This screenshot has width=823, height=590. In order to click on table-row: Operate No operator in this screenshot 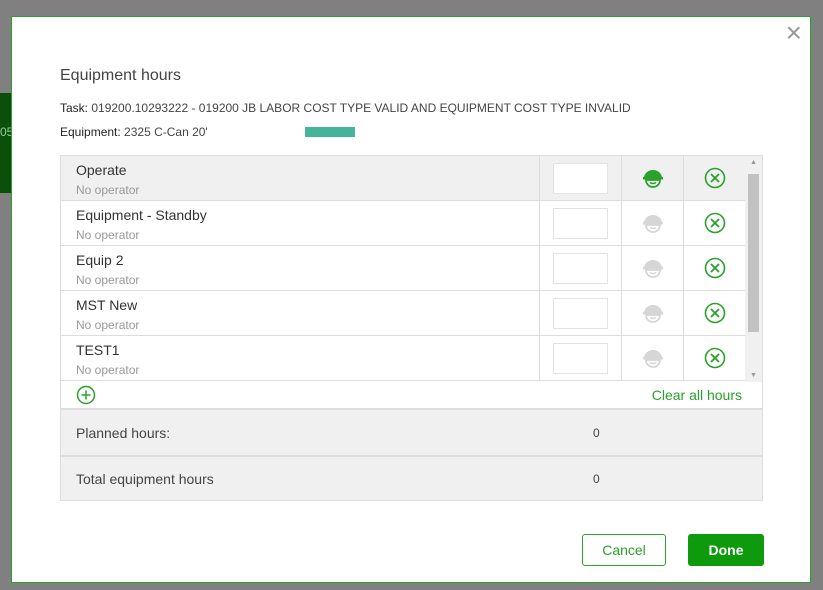, I will do `click(404, 178)`.